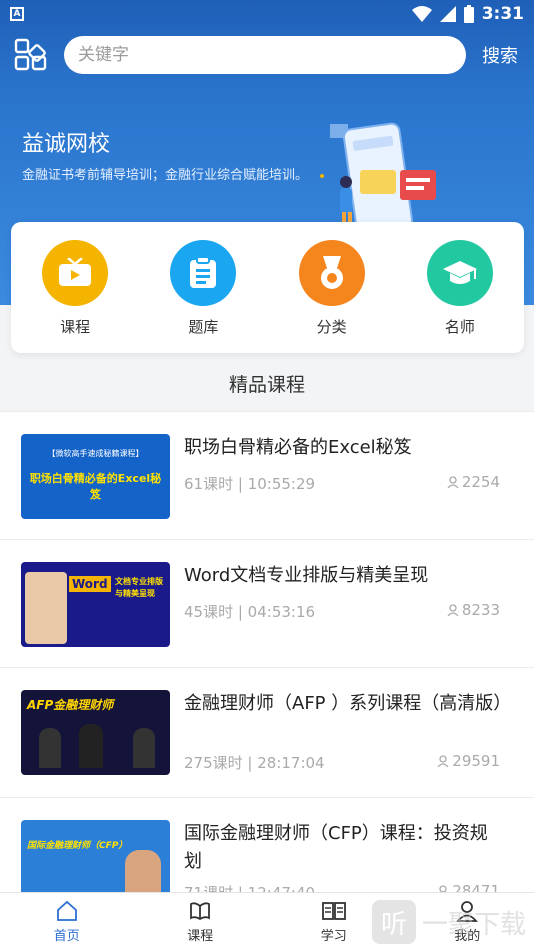  What do you see at coordinates (95, 486) in the screenshot?
I see `thumb-title: 职场白骨精必备的Excel秘笈` at bounding box center [95, 486].